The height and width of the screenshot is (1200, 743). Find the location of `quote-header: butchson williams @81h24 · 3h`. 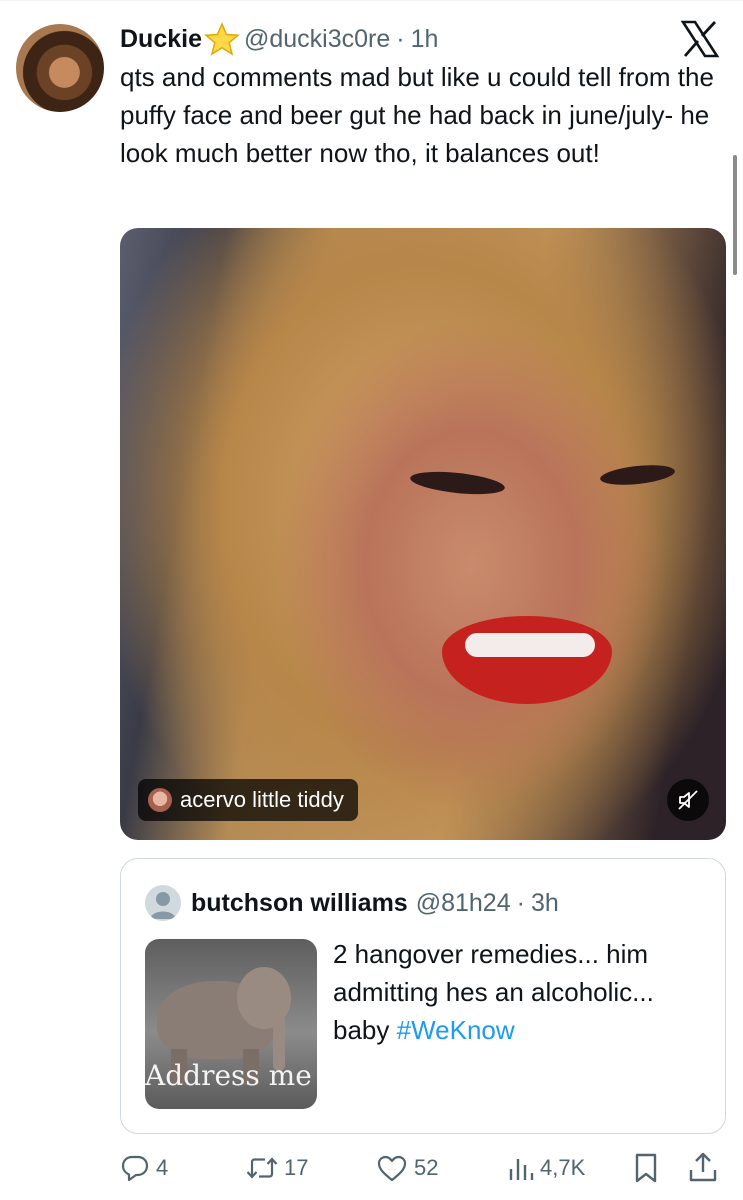

quote-header: butchson williams @81h24 · 3h is located at coordinates (375, 903).